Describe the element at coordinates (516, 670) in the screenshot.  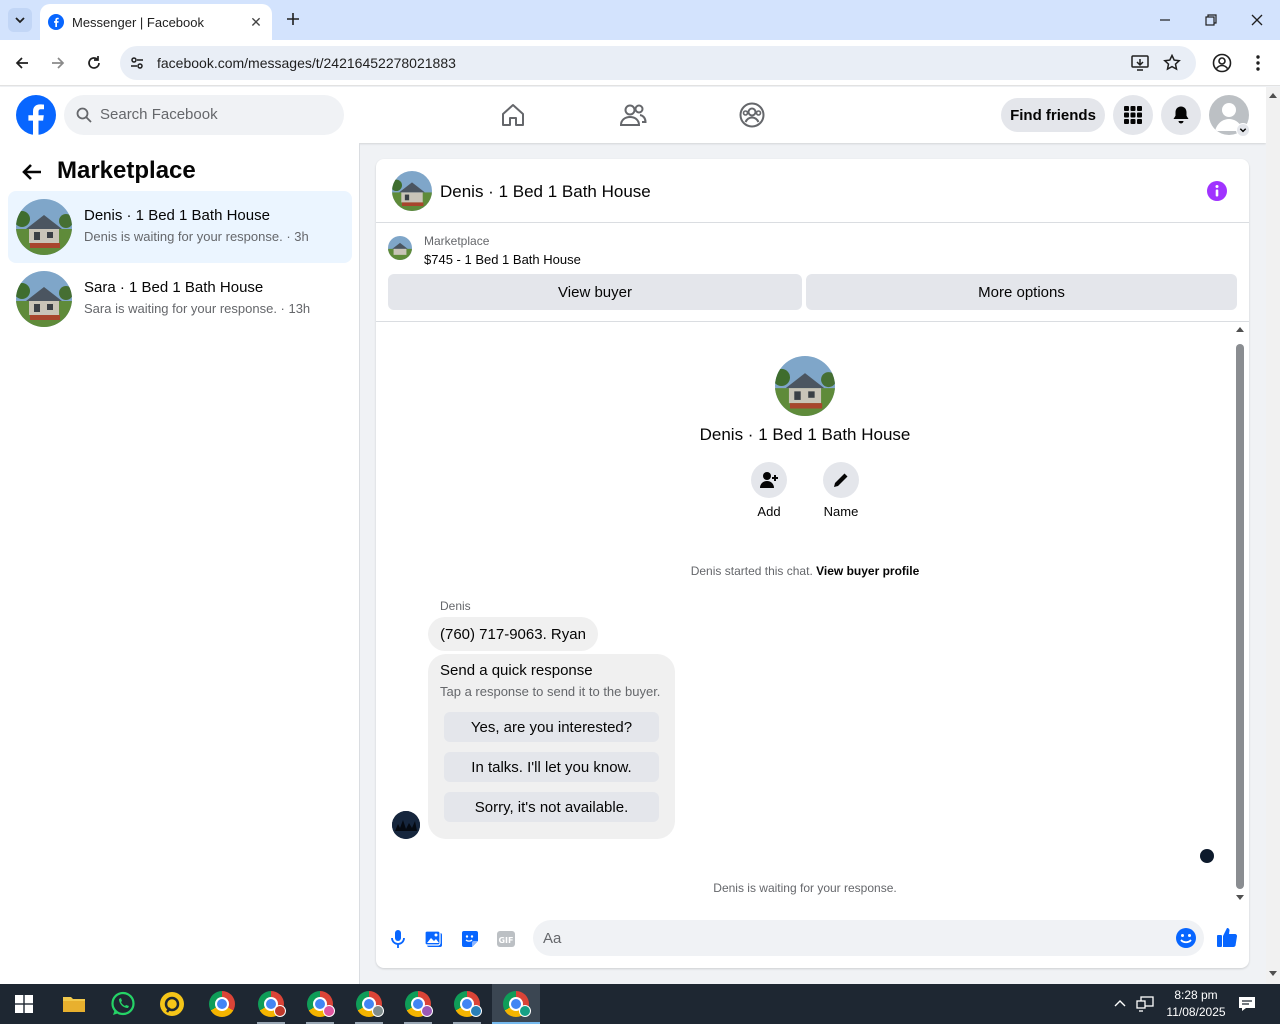
I see `quick-response-title: Send a quick response` at that location.